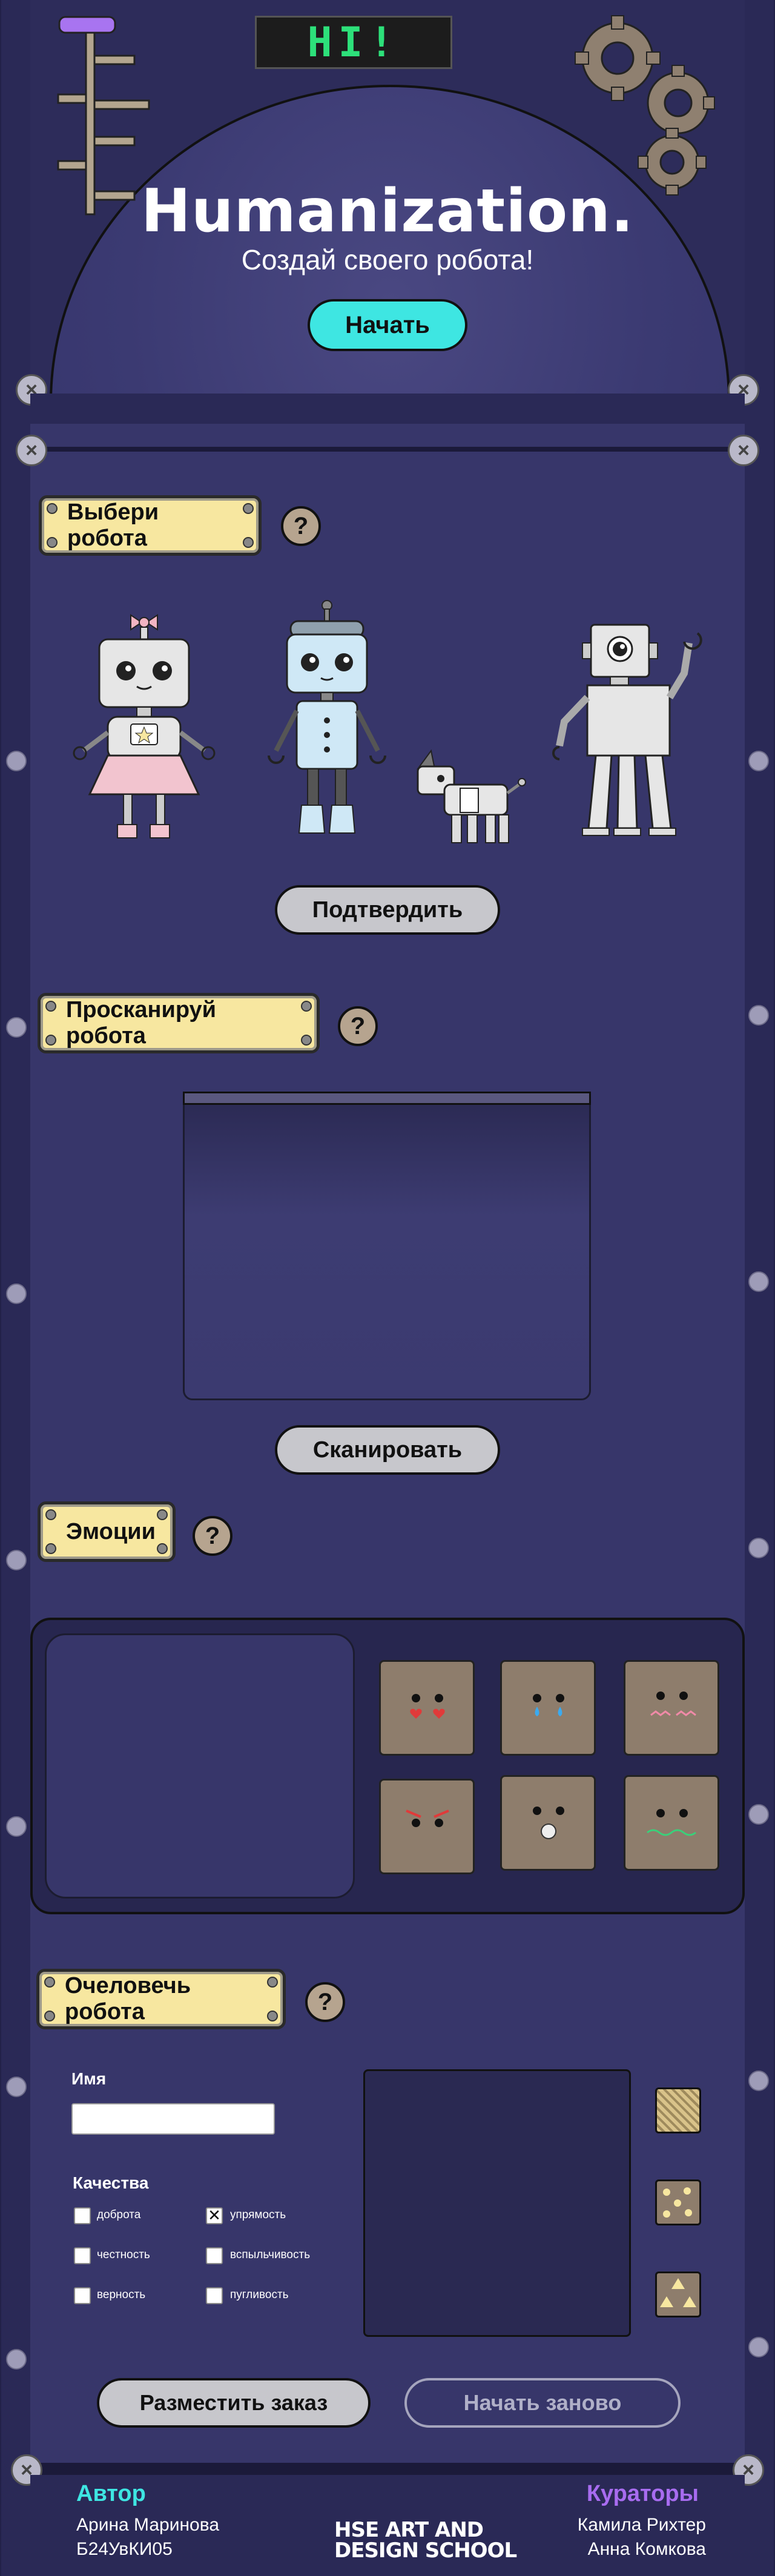  Describe the element at coordinates (646, 2549) in the screenshot. I see `curator-2: Анна Комкова` at that location.